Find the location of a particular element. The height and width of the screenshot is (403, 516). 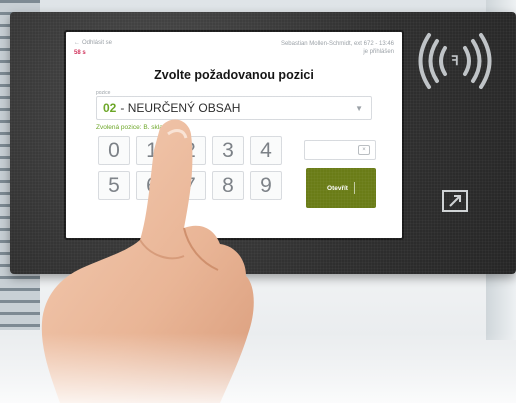

key-9: 9 is located at coordinates (266, 185).